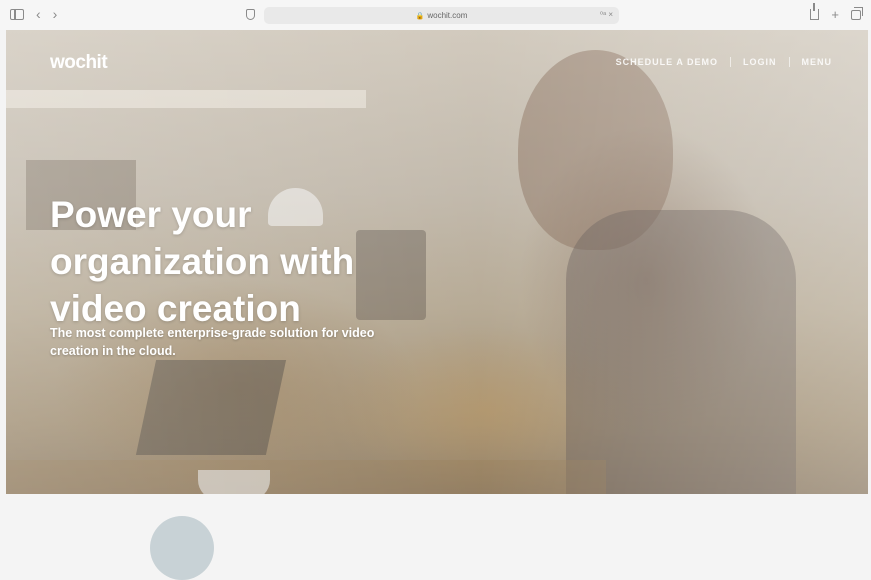  Describe the element at coordinates (817, 62) in the screenshot. I see `menu-button: MENU` at that location.